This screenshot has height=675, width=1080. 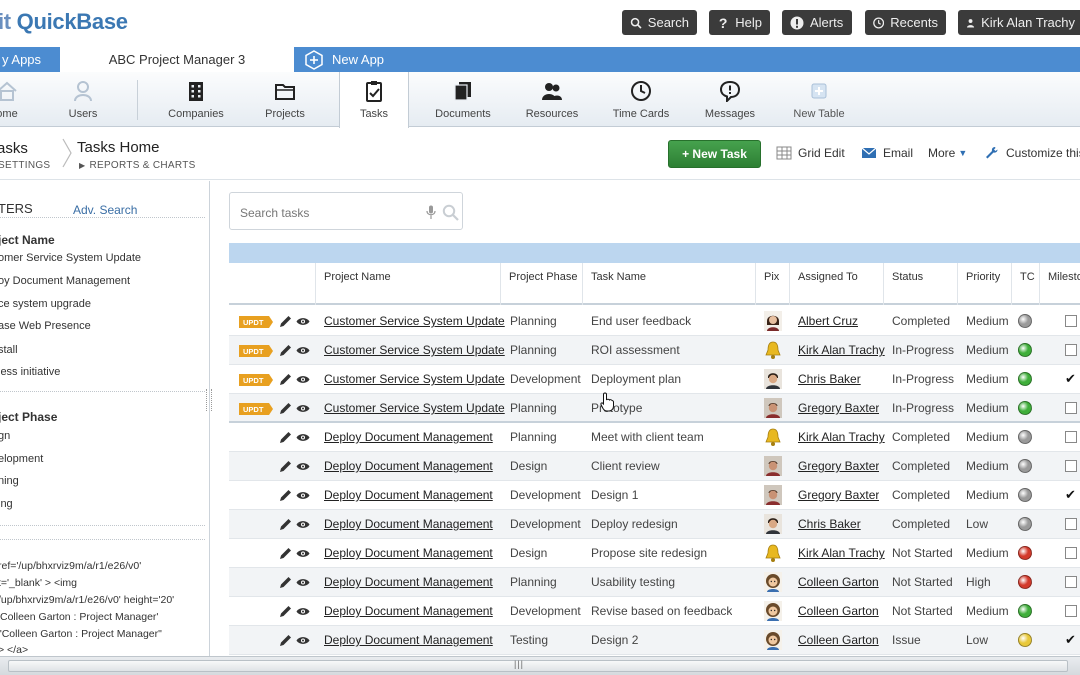 I want to click on email-button: Email, so click(x=887, y=153).